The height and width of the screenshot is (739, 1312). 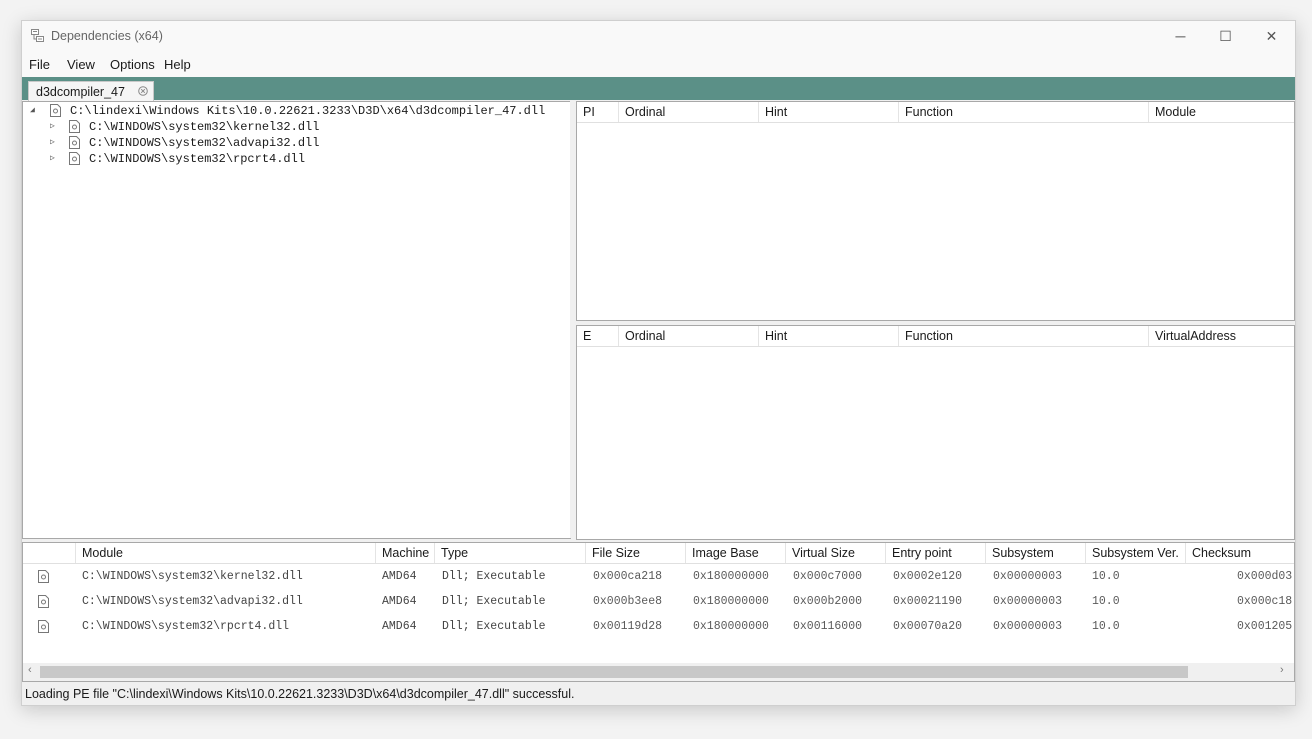 What do you see at coordinates (828, 601) in the screenshot?
I see `cell-virtual-size: 0x000b2000` at bounding box center [828, 601].